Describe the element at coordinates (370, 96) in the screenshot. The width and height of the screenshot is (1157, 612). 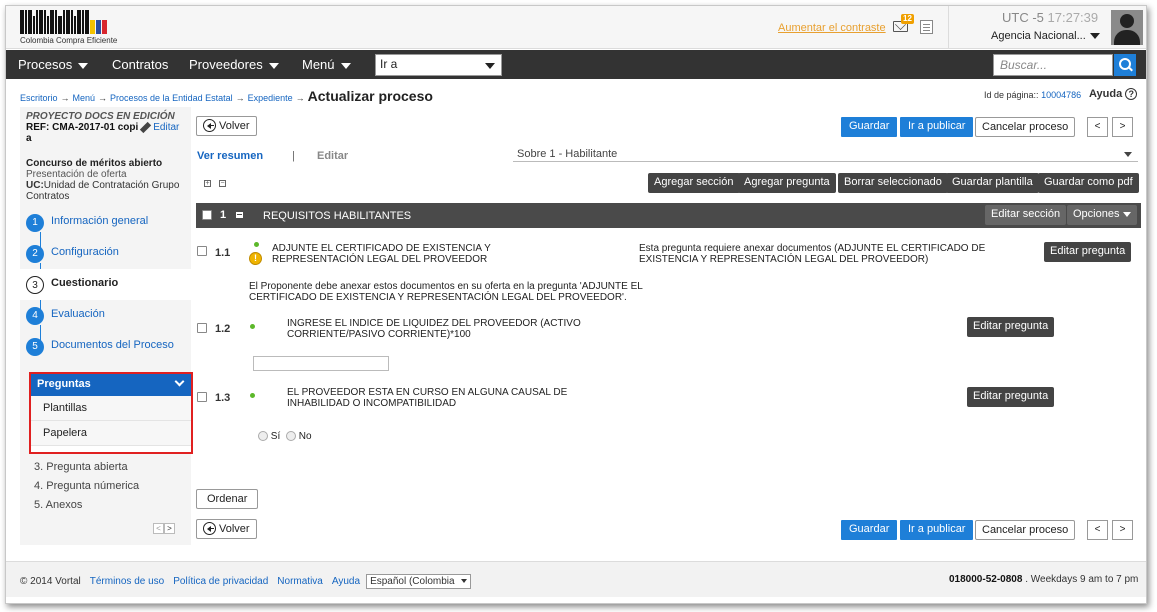
I see `page-title: Actualizar proceso` at that location.